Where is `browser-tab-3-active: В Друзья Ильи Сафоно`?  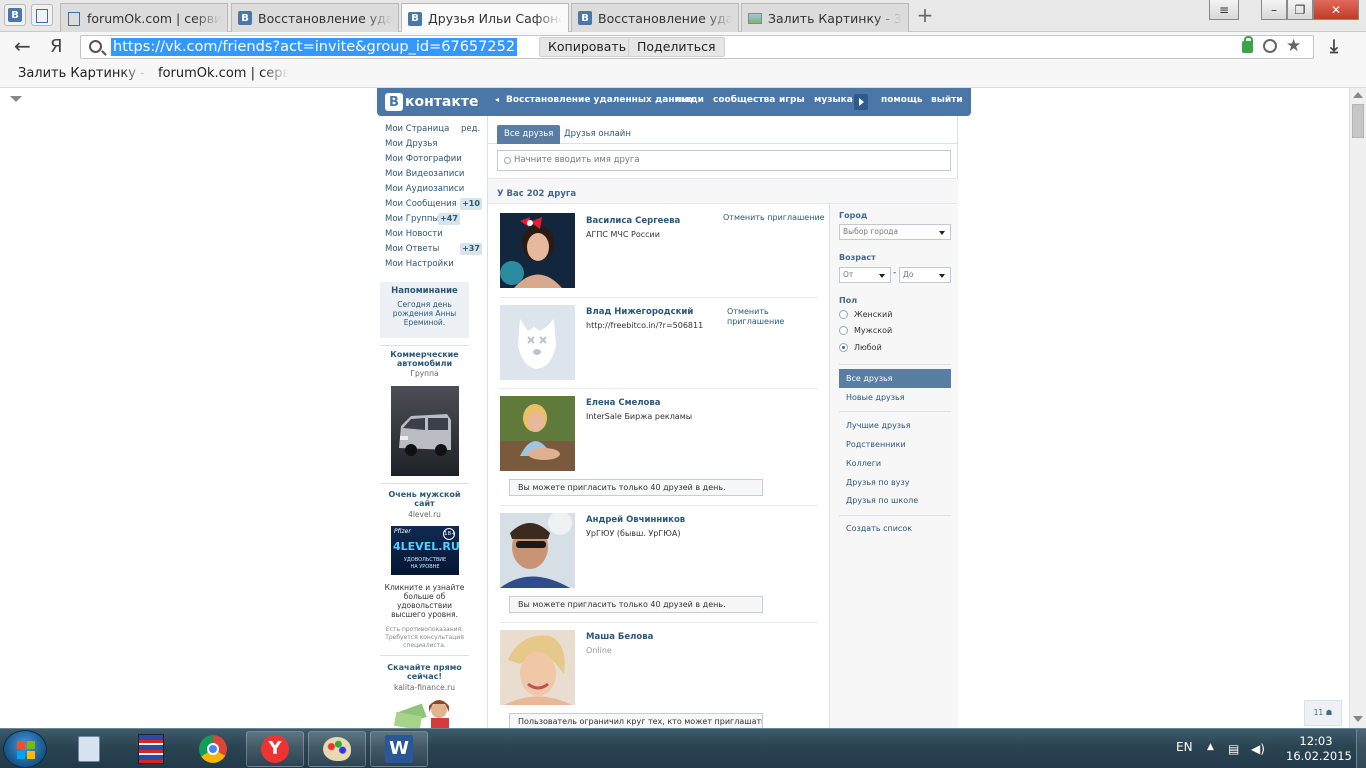
browser-tab-3-active: В Друзья Ильи Сафоно is located at coordinates (485, 18).